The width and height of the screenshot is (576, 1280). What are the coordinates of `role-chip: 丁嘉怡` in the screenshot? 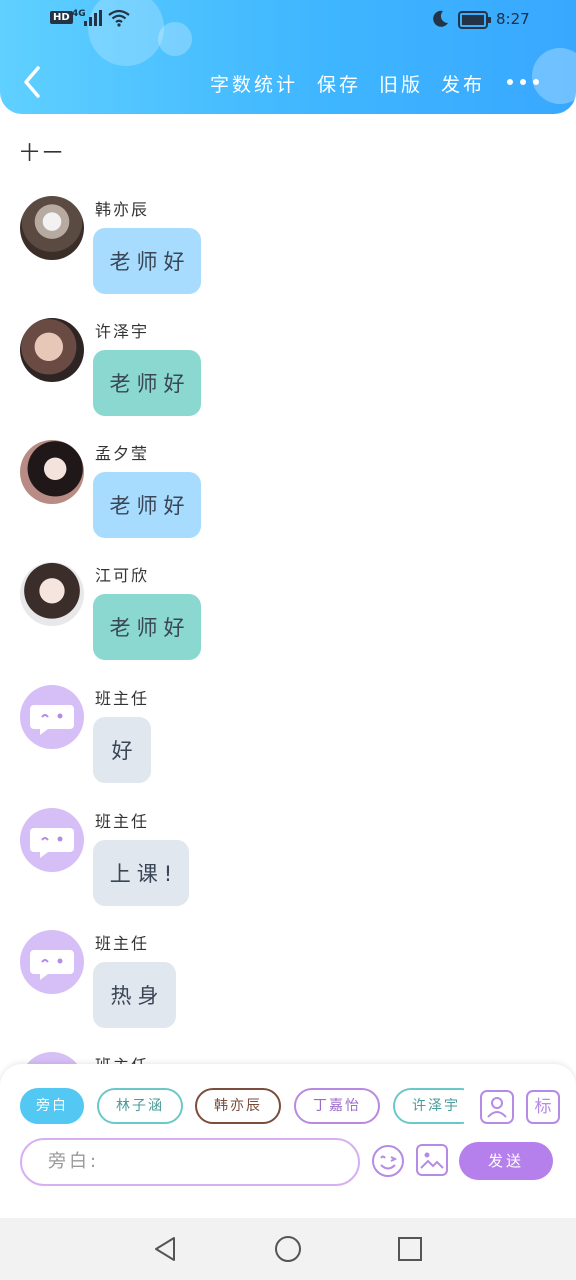 It's located at (337, 1106).